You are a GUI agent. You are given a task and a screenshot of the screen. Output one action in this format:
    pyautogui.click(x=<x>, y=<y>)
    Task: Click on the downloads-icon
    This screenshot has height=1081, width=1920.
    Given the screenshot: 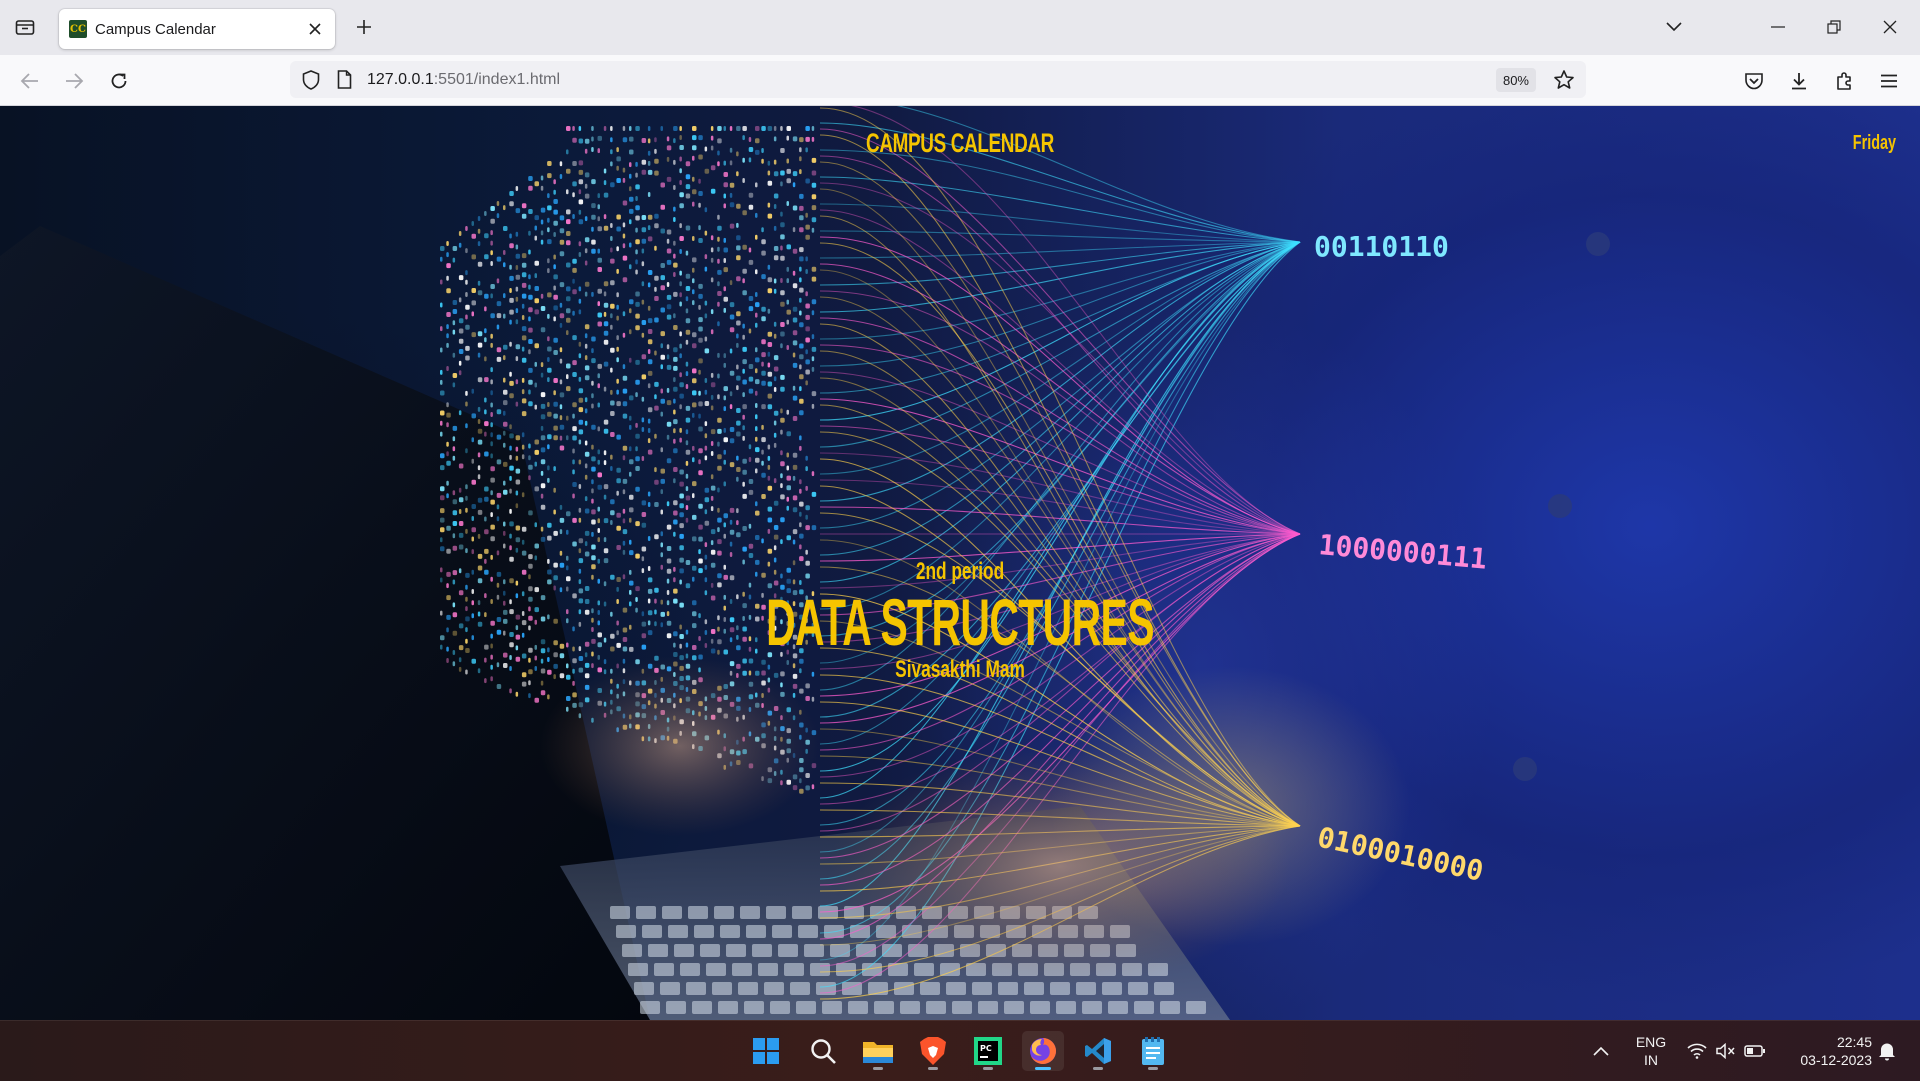 What is the action you would take?
    pyautogui.click(x=1799, y=81)
    